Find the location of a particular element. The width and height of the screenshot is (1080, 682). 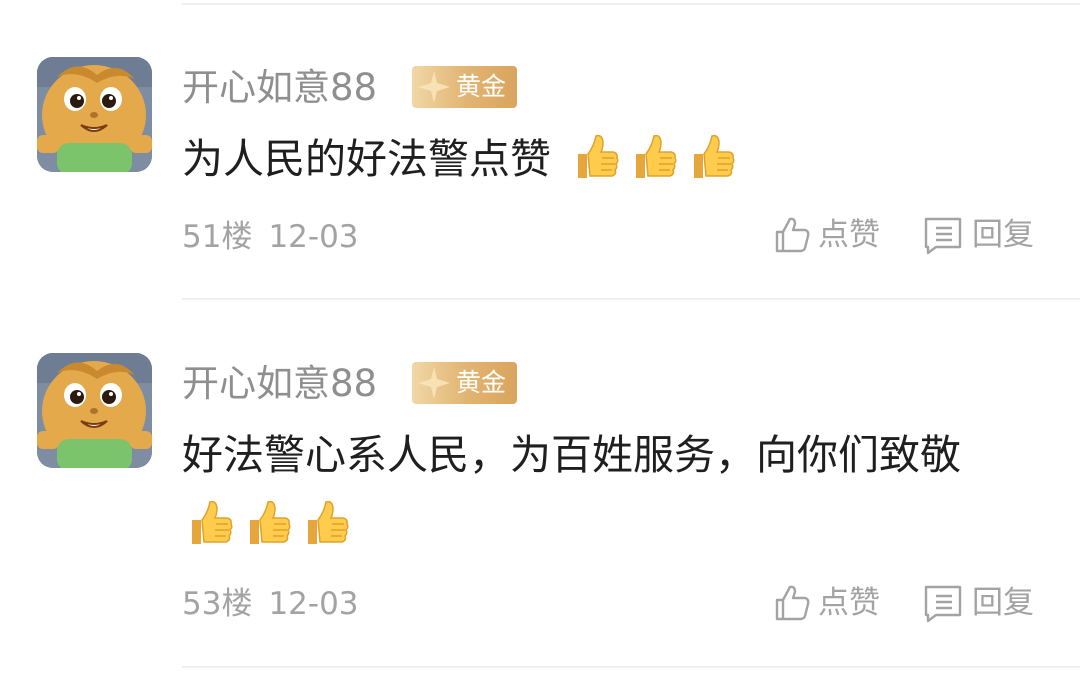

comment-meta: 51楼 12-03 is located at coordinates (270, 237).